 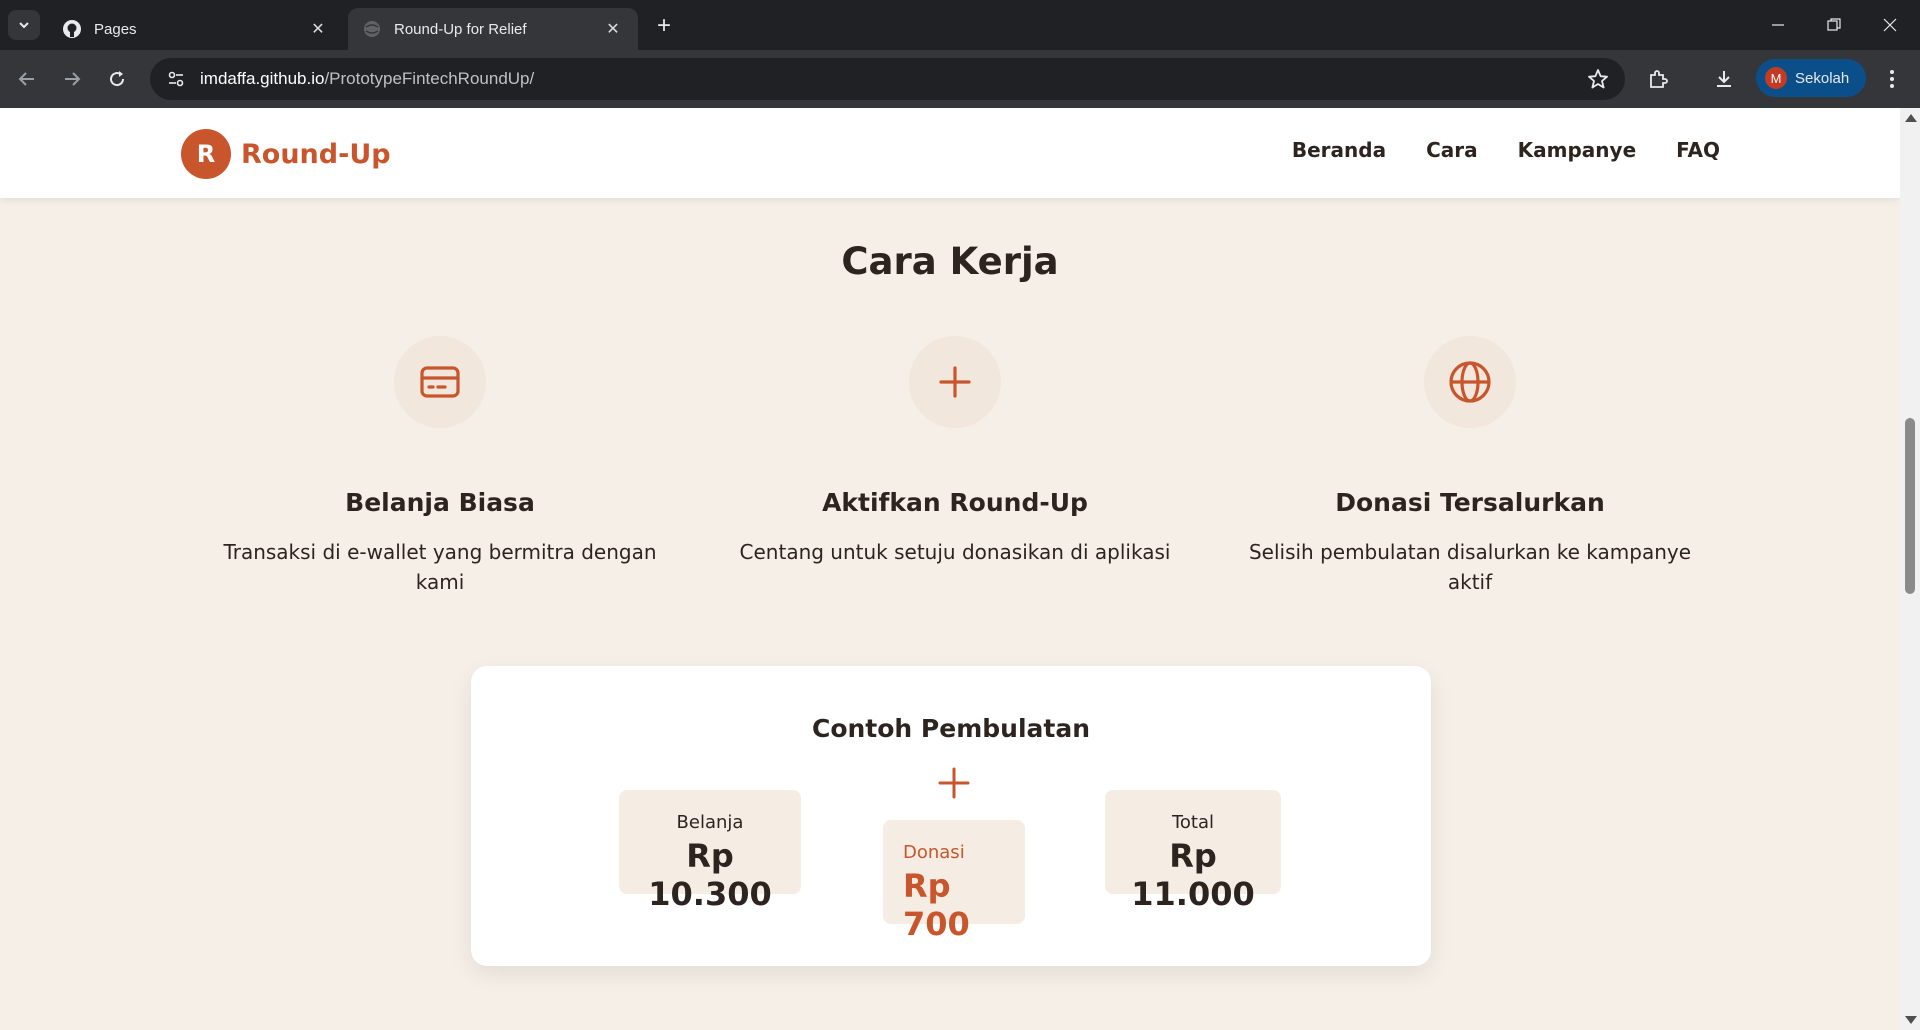 I want to click on minimize-icon, so click(x=1778, y=25).